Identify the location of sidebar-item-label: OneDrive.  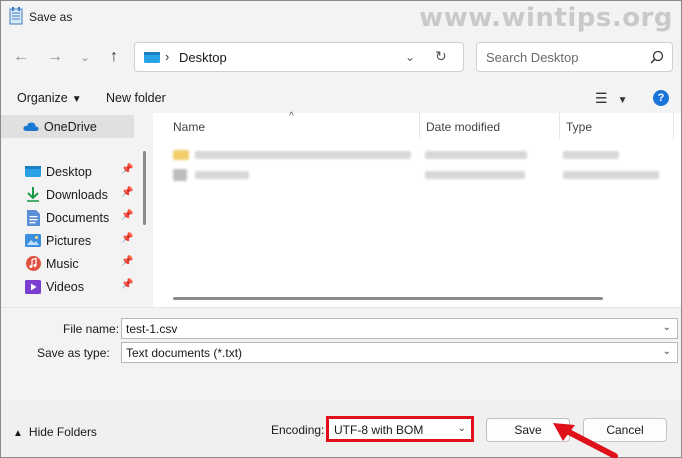
(70, 126).